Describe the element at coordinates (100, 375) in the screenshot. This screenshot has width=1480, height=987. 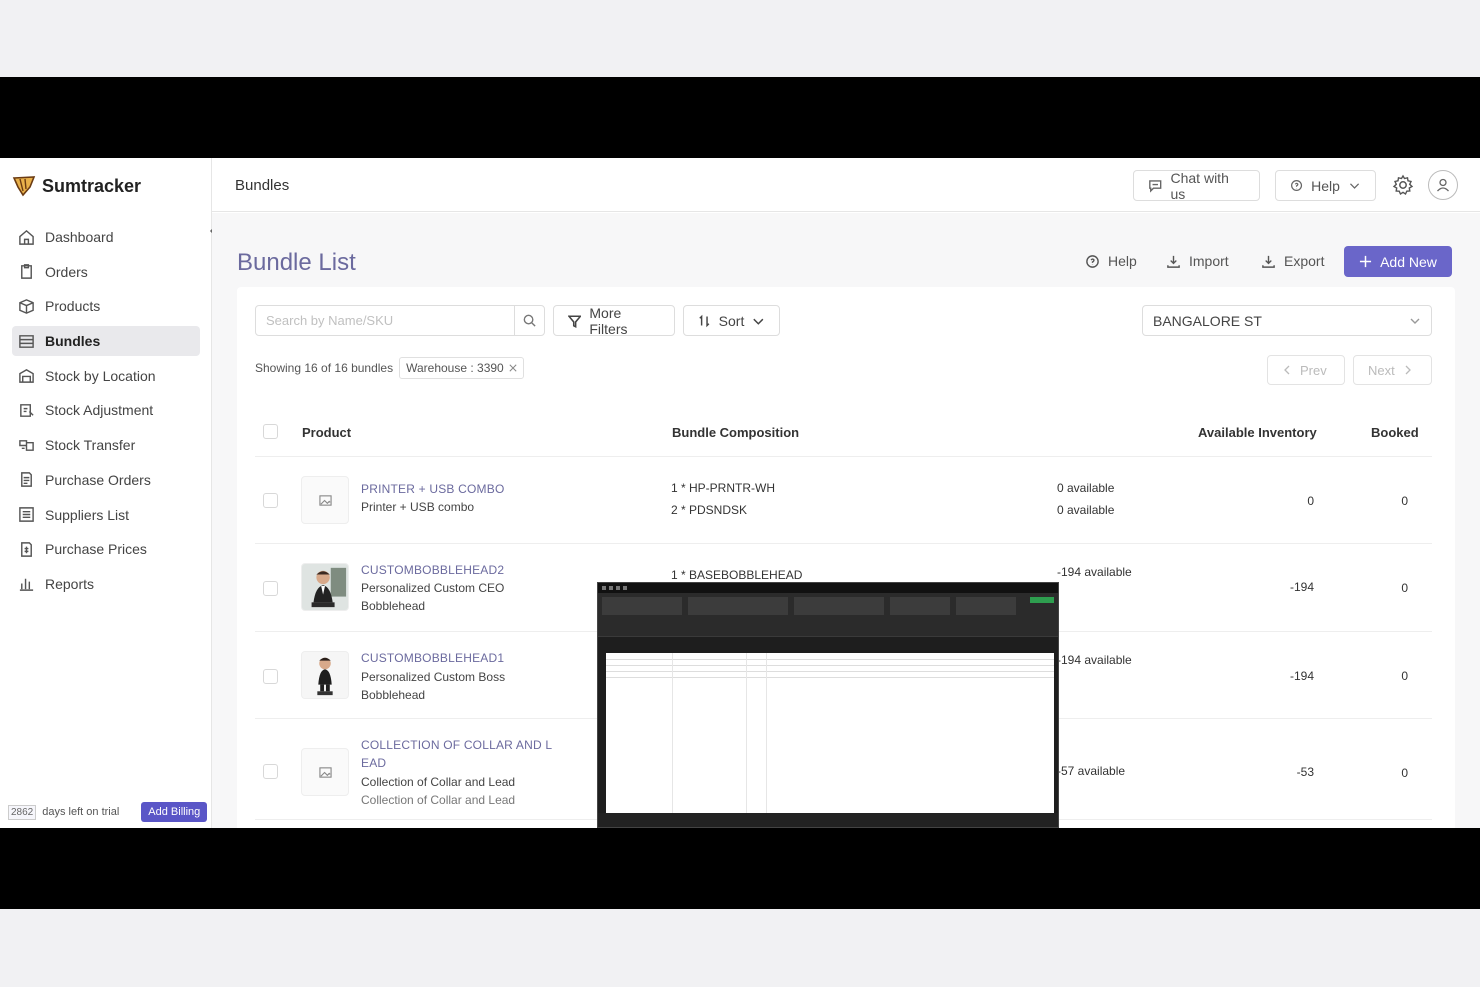
I see `sidebar-item-label: Stock by Location` at that location.